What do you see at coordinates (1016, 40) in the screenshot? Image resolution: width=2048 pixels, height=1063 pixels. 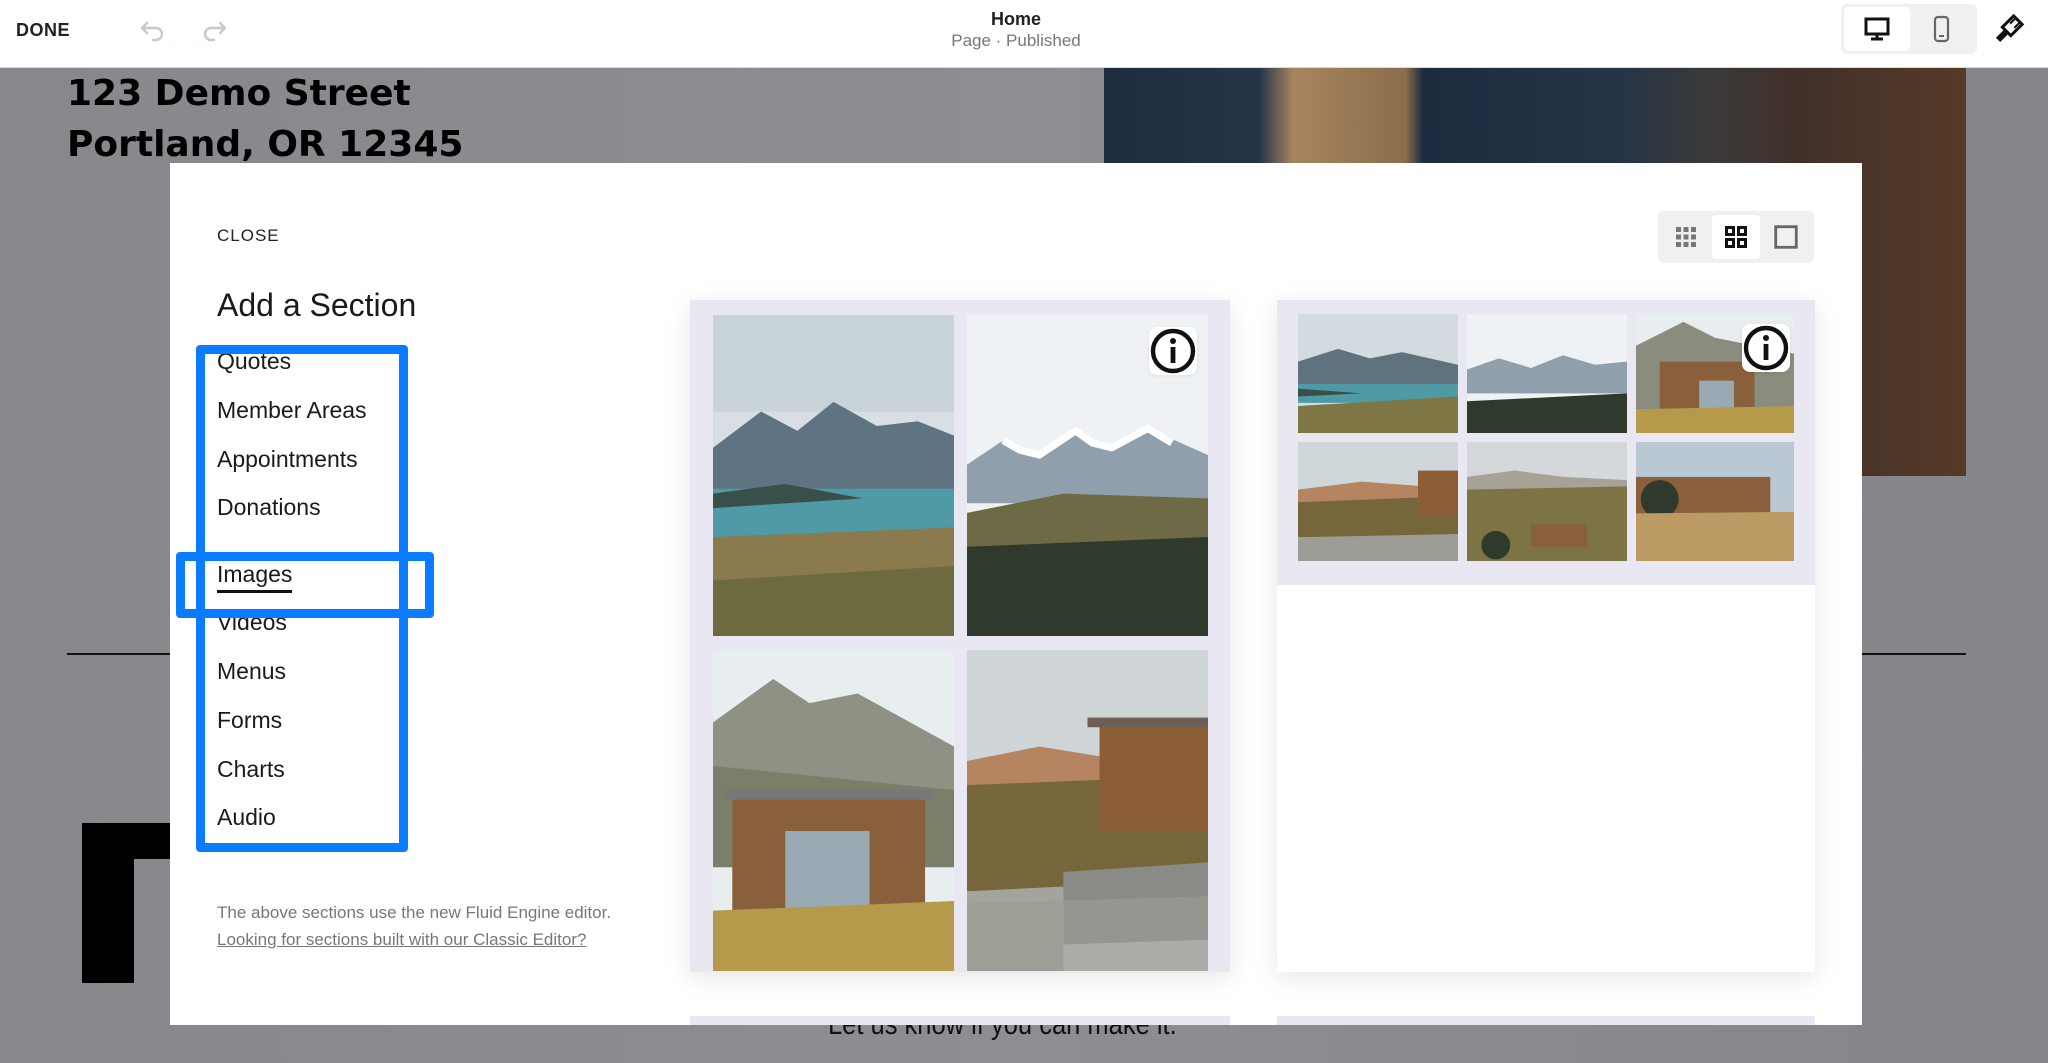 I see `page-status: Page · Published` at bounding box center [1016, 40].